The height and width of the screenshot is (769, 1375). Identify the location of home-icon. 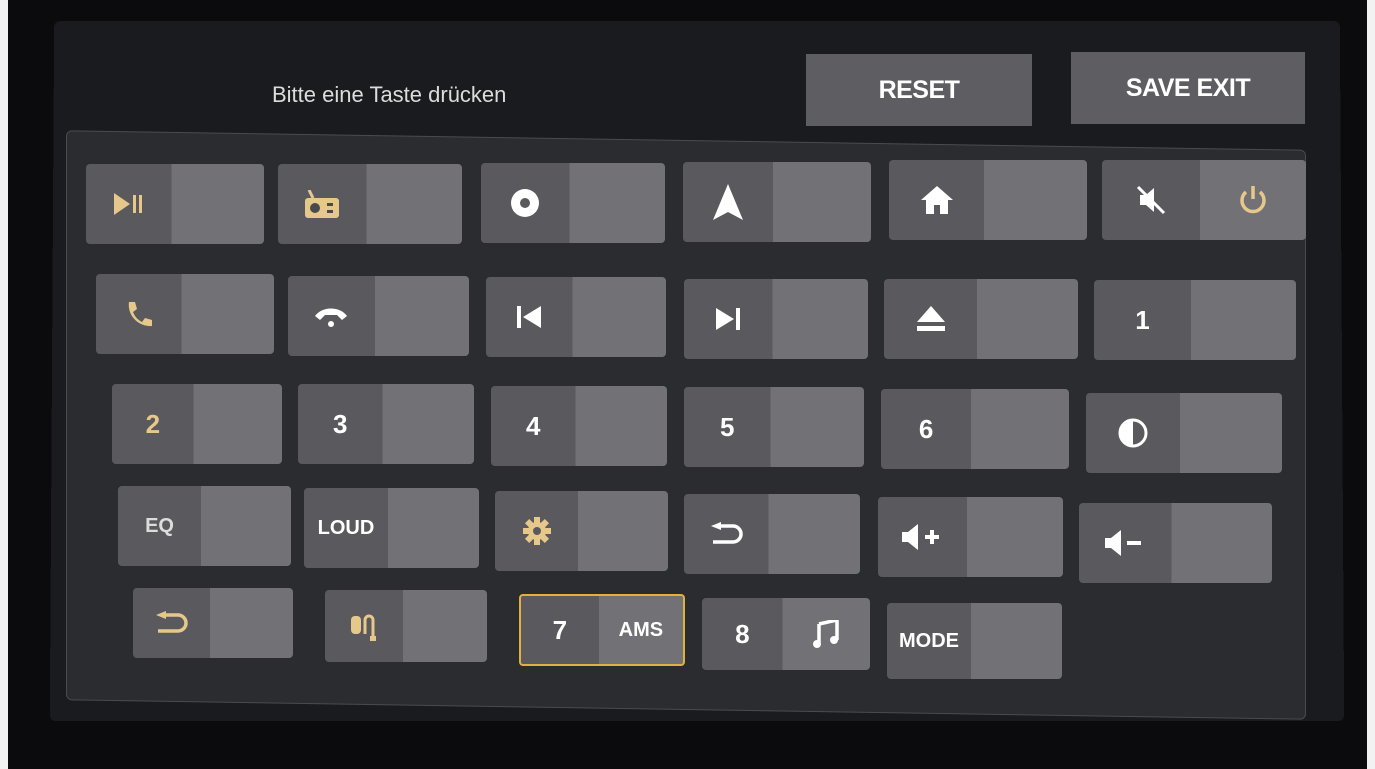
(936, 200).